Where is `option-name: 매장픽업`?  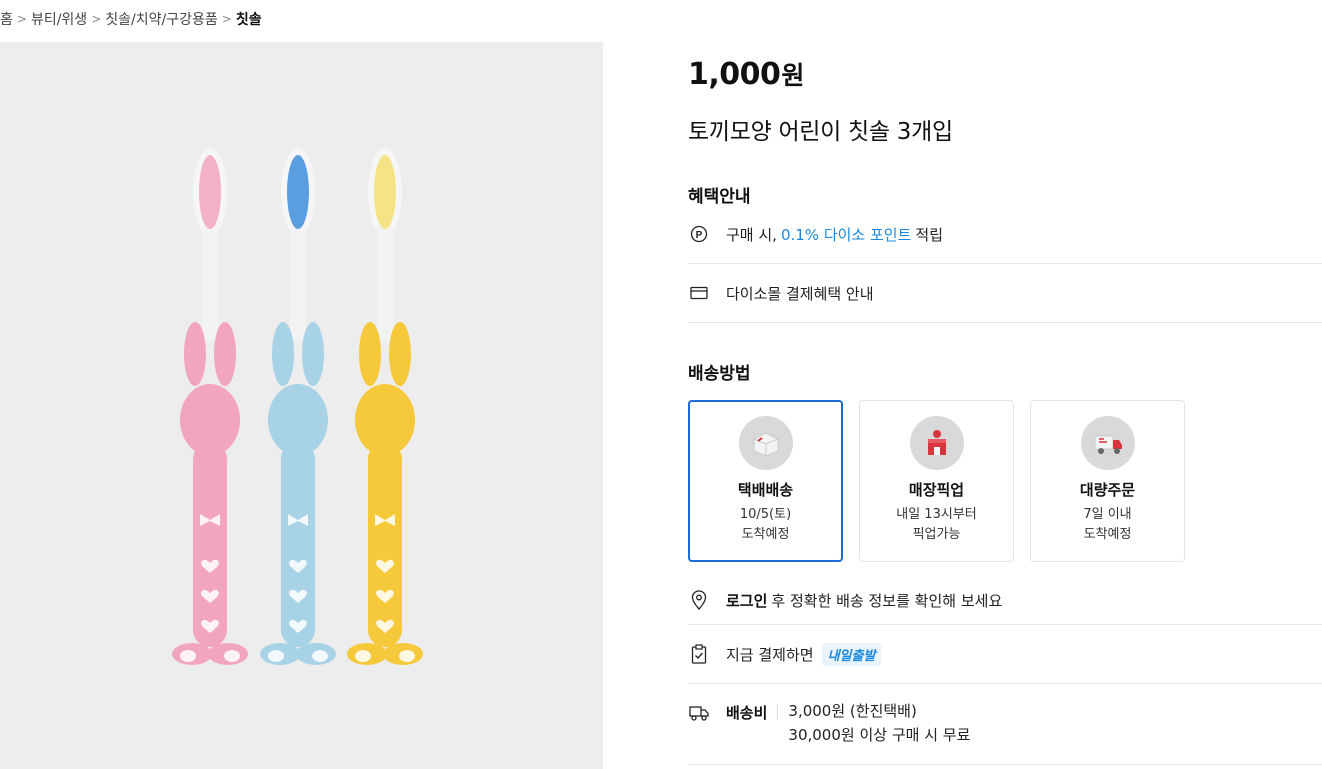 option-name: 매장픽업 is located at coordinates (936, 490).